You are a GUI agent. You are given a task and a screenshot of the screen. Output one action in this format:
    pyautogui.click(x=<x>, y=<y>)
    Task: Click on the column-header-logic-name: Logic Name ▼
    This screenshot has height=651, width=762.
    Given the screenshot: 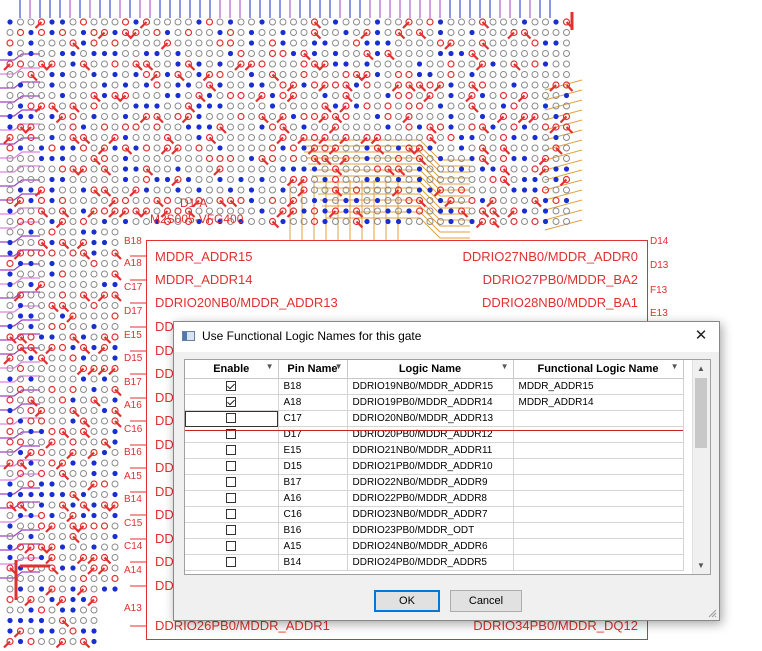 What is the action you would take?
    pyautogui.click(x=430, y=369)
    